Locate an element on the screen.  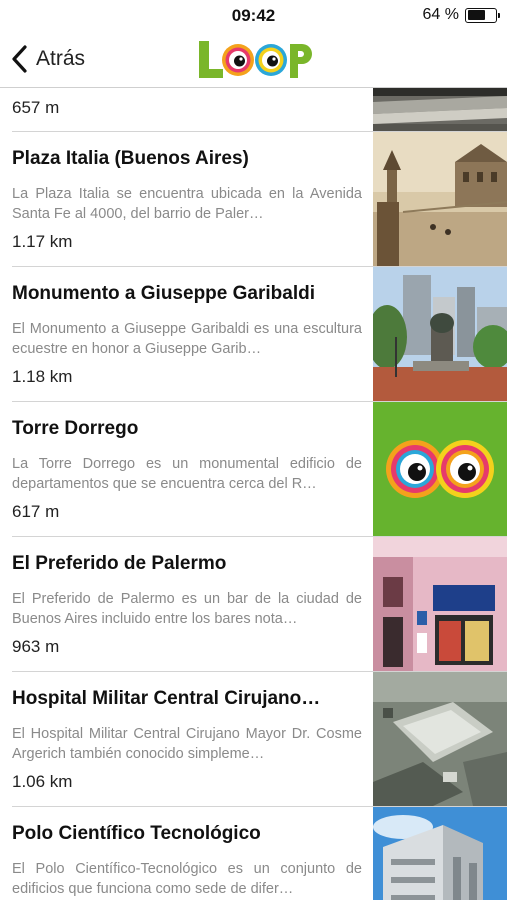
item-distance: 1.06 km is located at coordinates (42, 781).